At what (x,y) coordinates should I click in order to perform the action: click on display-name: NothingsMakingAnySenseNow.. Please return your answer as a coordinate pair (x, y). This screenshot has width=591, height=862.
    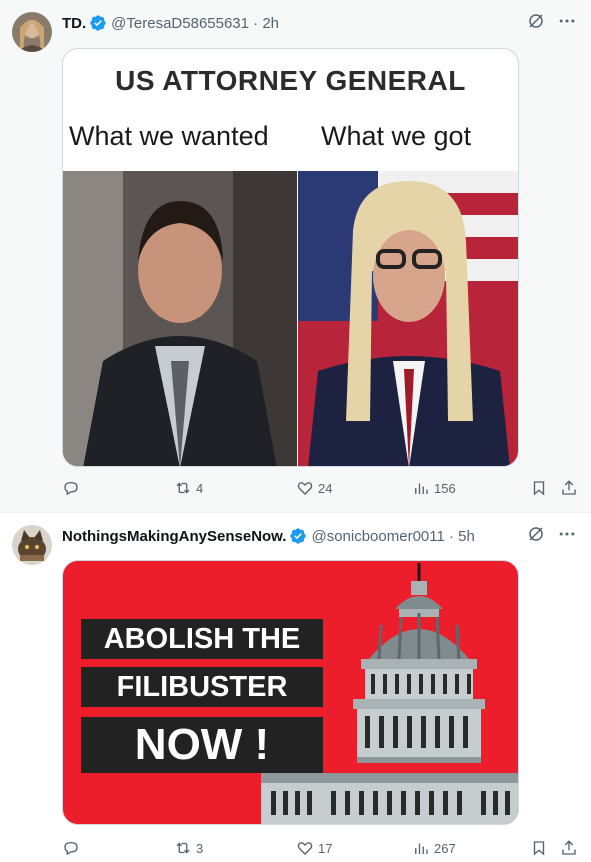
    Looking at the image, I should click on (174, 536).